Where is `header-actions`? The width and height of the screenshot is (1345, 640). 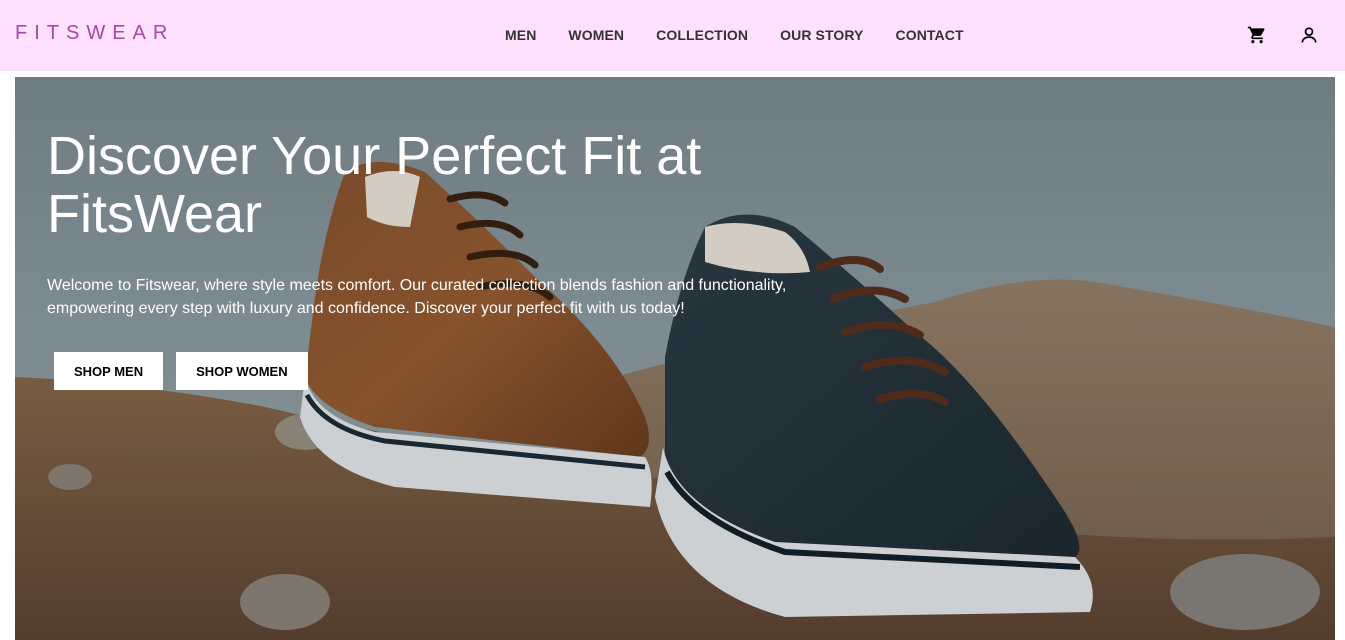 header-actions is located at coordinates (1283, 35).